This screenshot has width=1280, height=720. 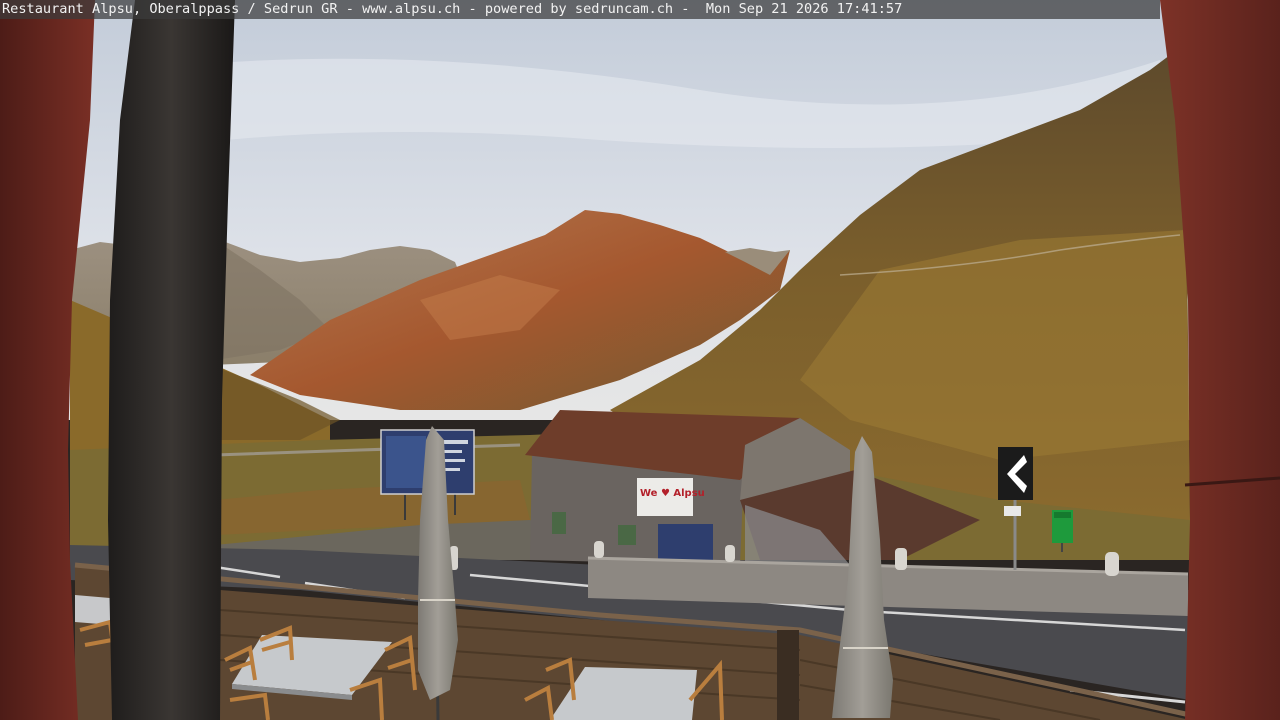 What do you see at coordinates (788, 675) in the screenshot?
I see `fence-post` at bounding box center [788, 675].